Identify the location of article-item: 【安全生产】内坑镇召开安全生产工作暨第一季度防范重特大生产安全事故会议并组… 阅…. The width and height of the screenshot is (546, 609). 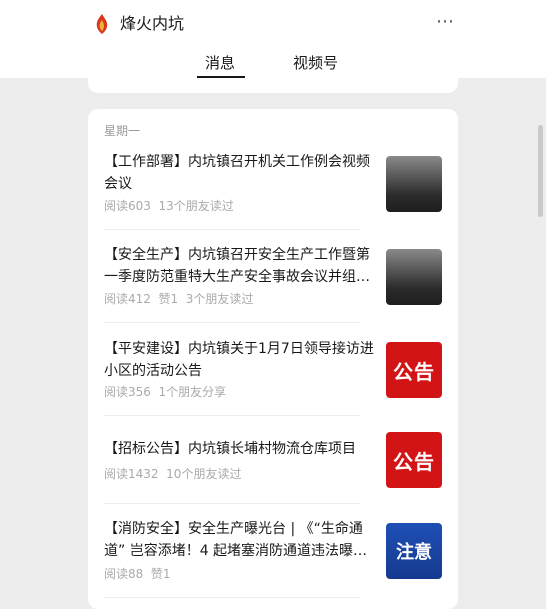
(273, 275).